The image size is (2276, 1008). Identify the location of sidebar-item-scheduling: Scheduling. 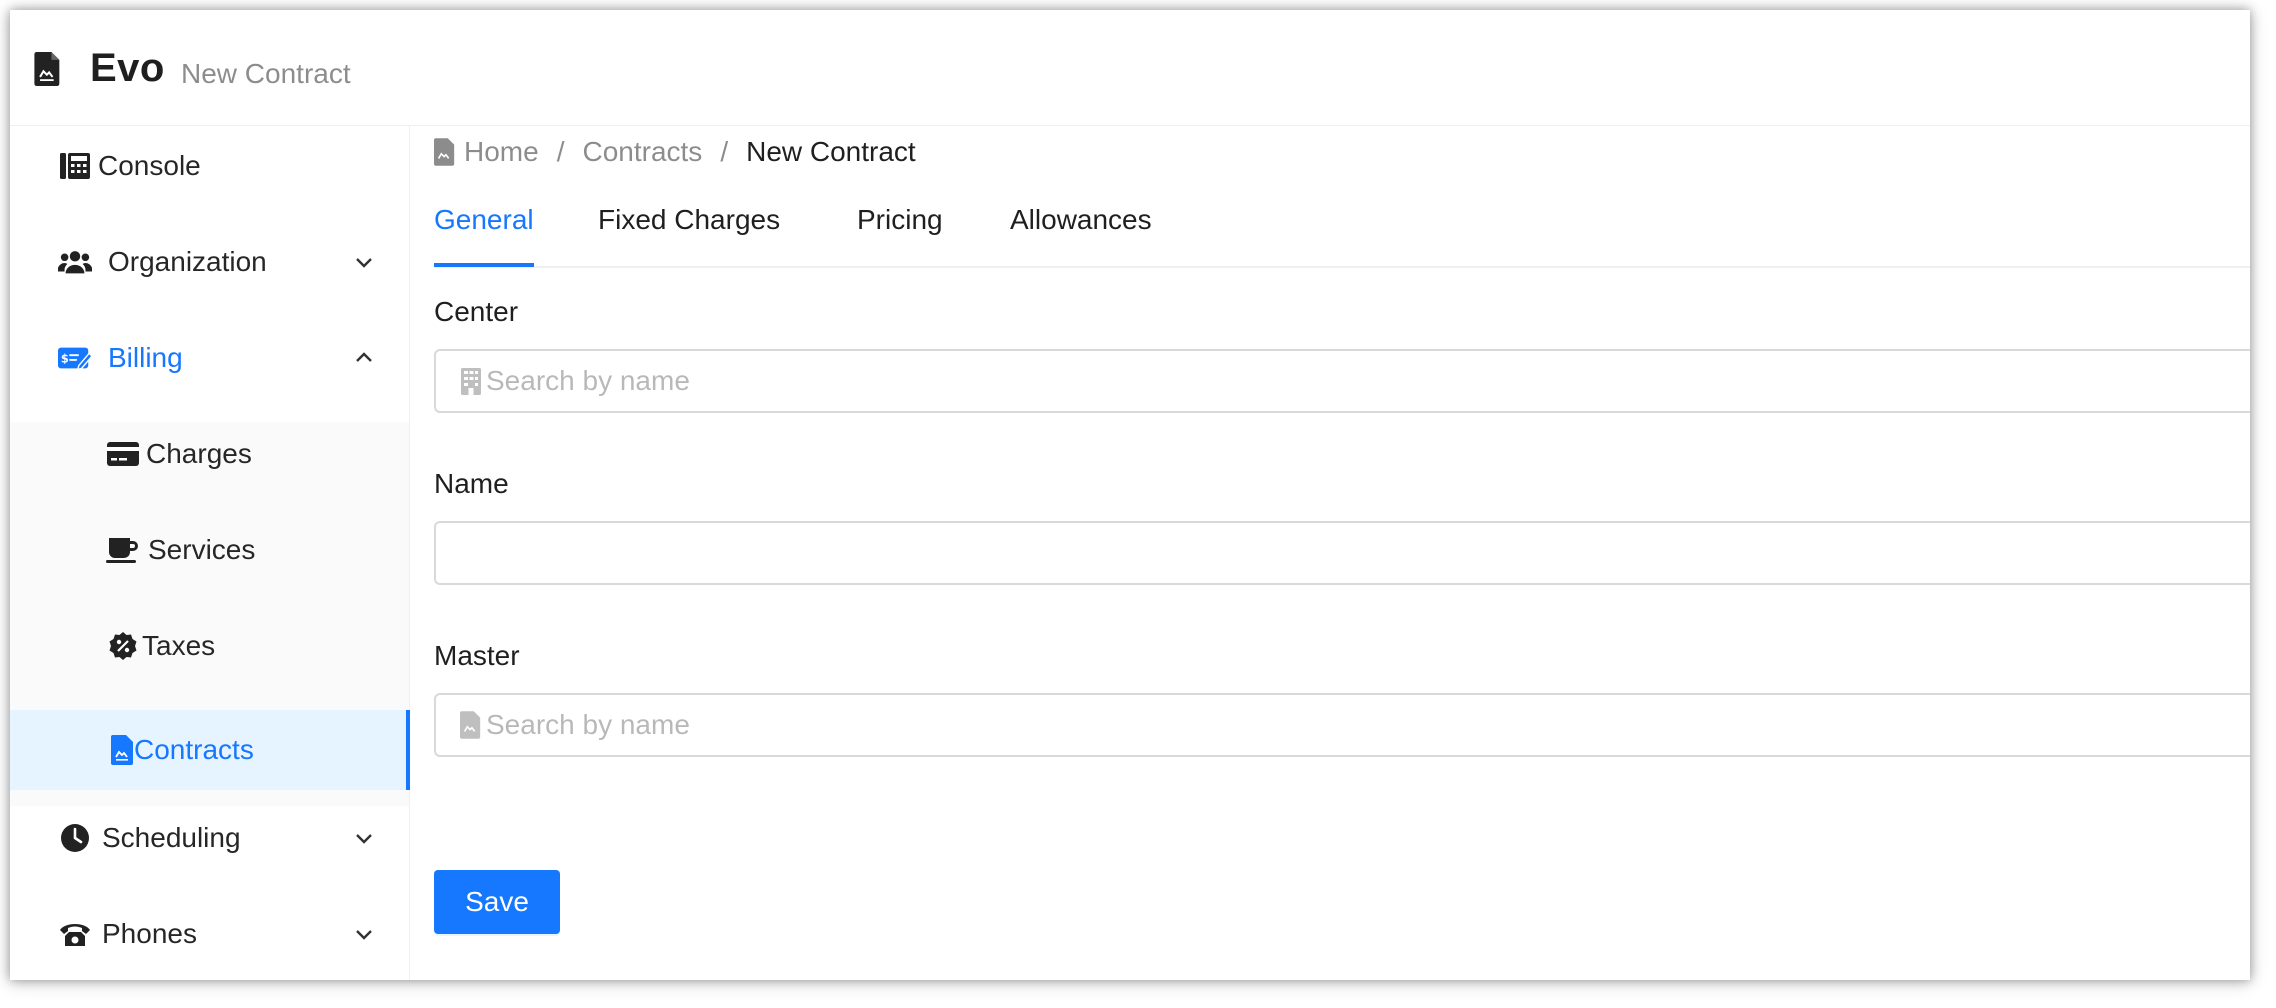
(209, 838).